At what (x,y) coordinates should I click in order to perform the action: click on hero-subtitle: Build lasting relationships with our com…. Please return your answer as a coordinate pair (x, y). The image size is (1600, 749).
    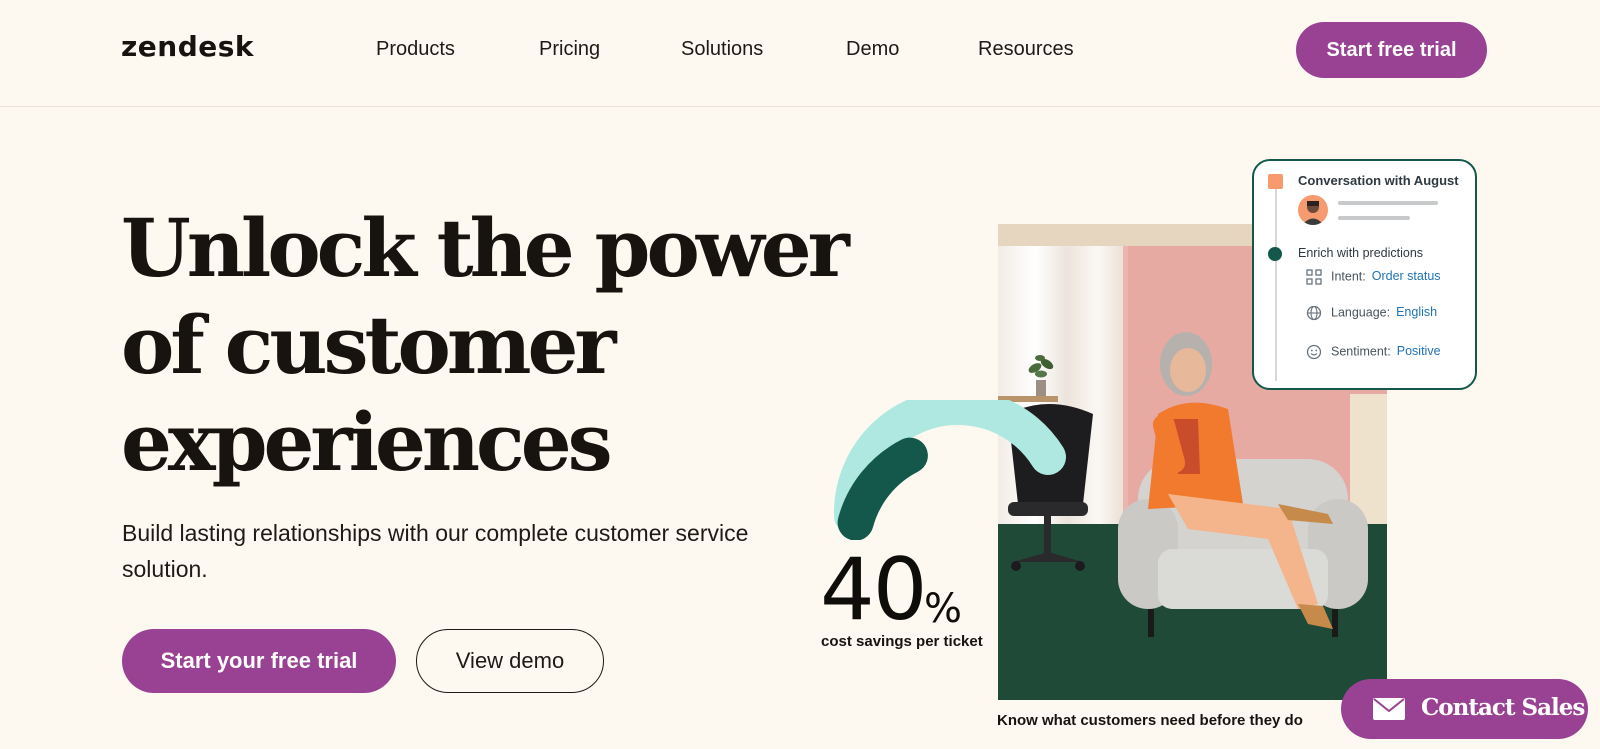
    Looking at the image, I should click on (435, 551).